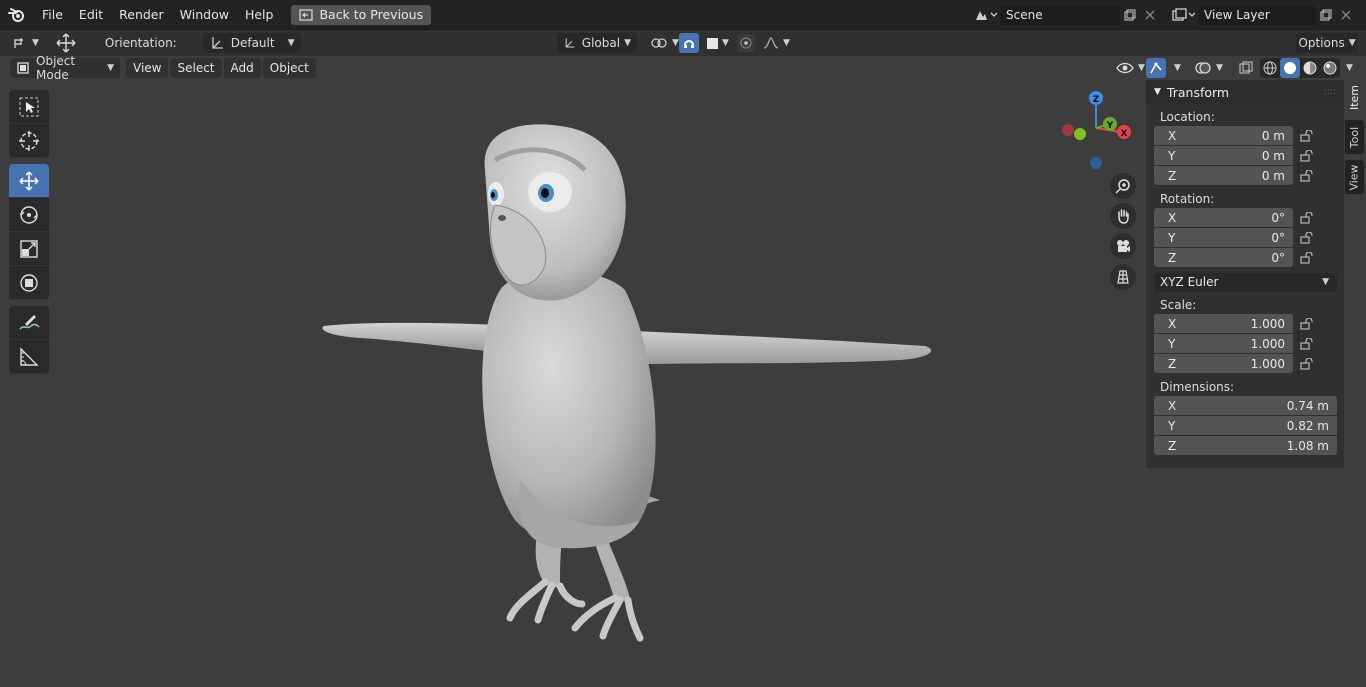 Image resolution: width=1366 pixels, height=687 pixels. Describe the element at coordinates (17, 15) in the screenshot. I see `blender-logo-icon` at that location.